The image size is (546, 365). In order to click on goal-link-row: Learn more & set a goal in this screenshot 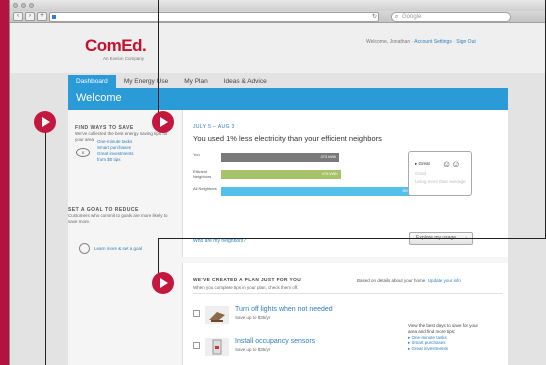, I will do `click(110, 248)`.